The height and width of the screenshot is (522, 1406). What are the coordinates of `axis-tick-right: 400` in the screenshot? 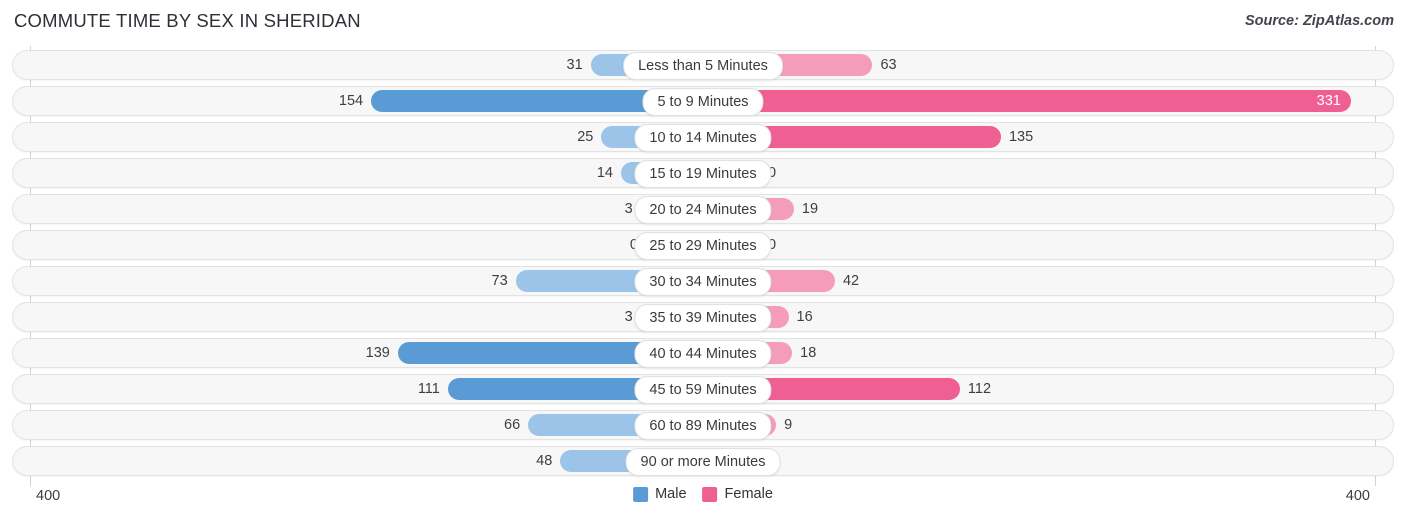 It's located at (1357, 496).